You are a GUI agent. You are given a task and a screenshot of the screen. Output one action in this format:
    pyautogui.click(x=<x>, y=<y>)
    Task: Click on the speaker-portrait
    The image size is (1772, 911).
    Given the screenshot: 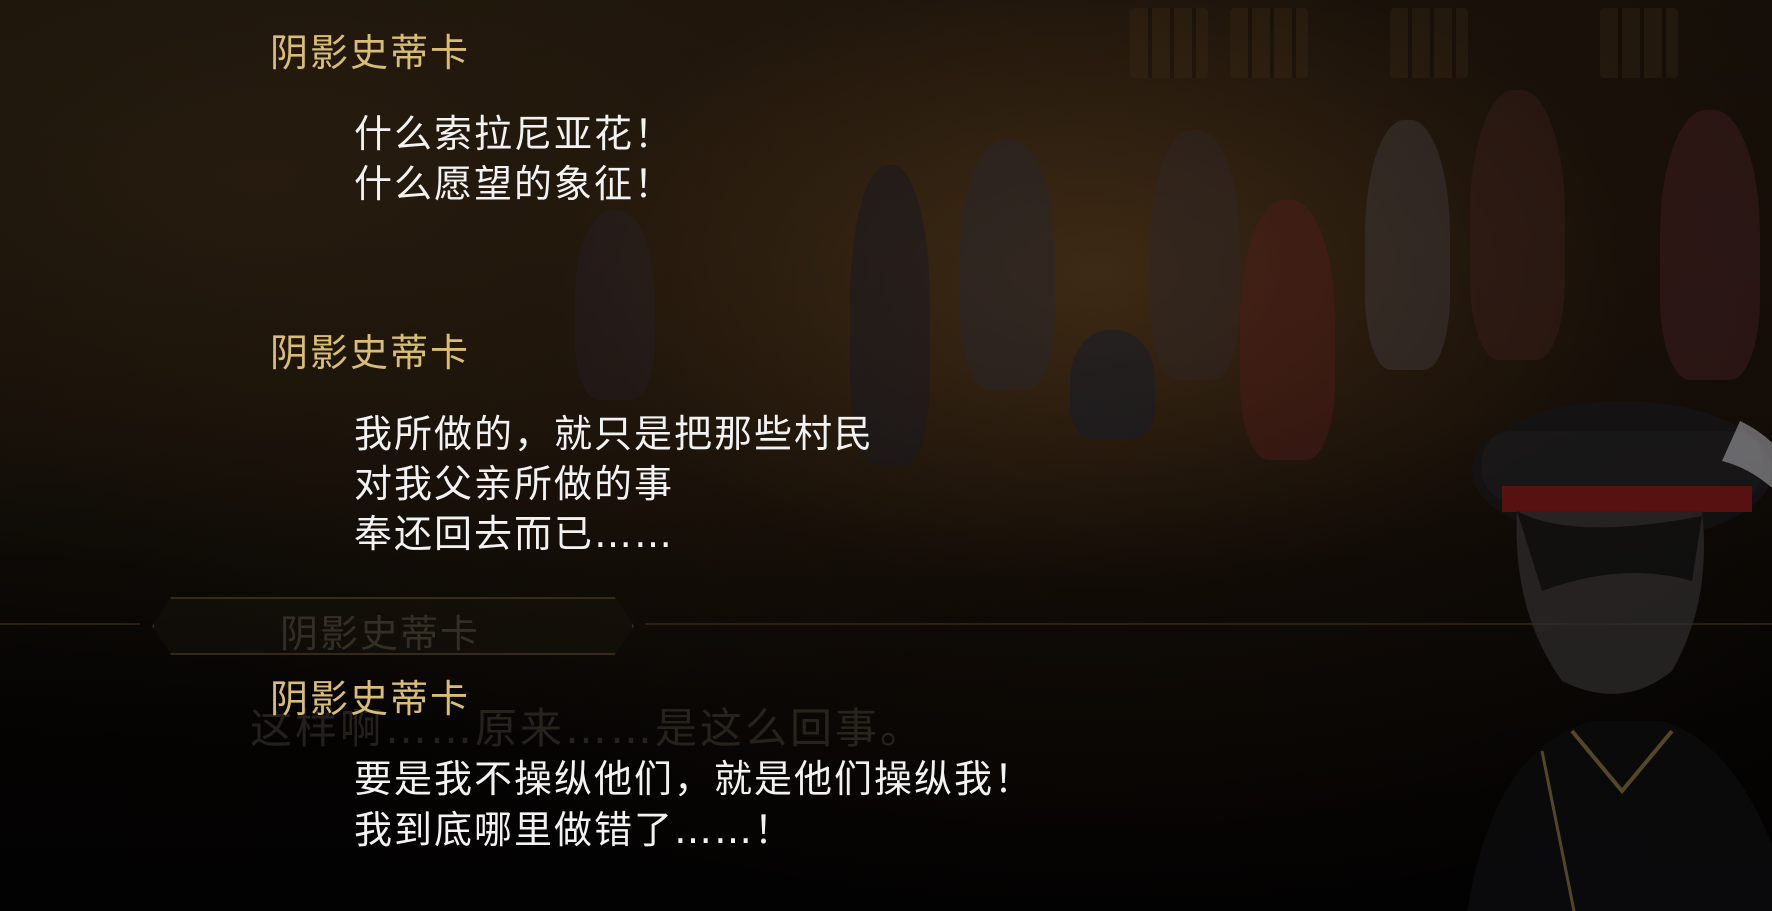 What is the action you would take?
    pyautogui.click(x=1619, y=656)
    